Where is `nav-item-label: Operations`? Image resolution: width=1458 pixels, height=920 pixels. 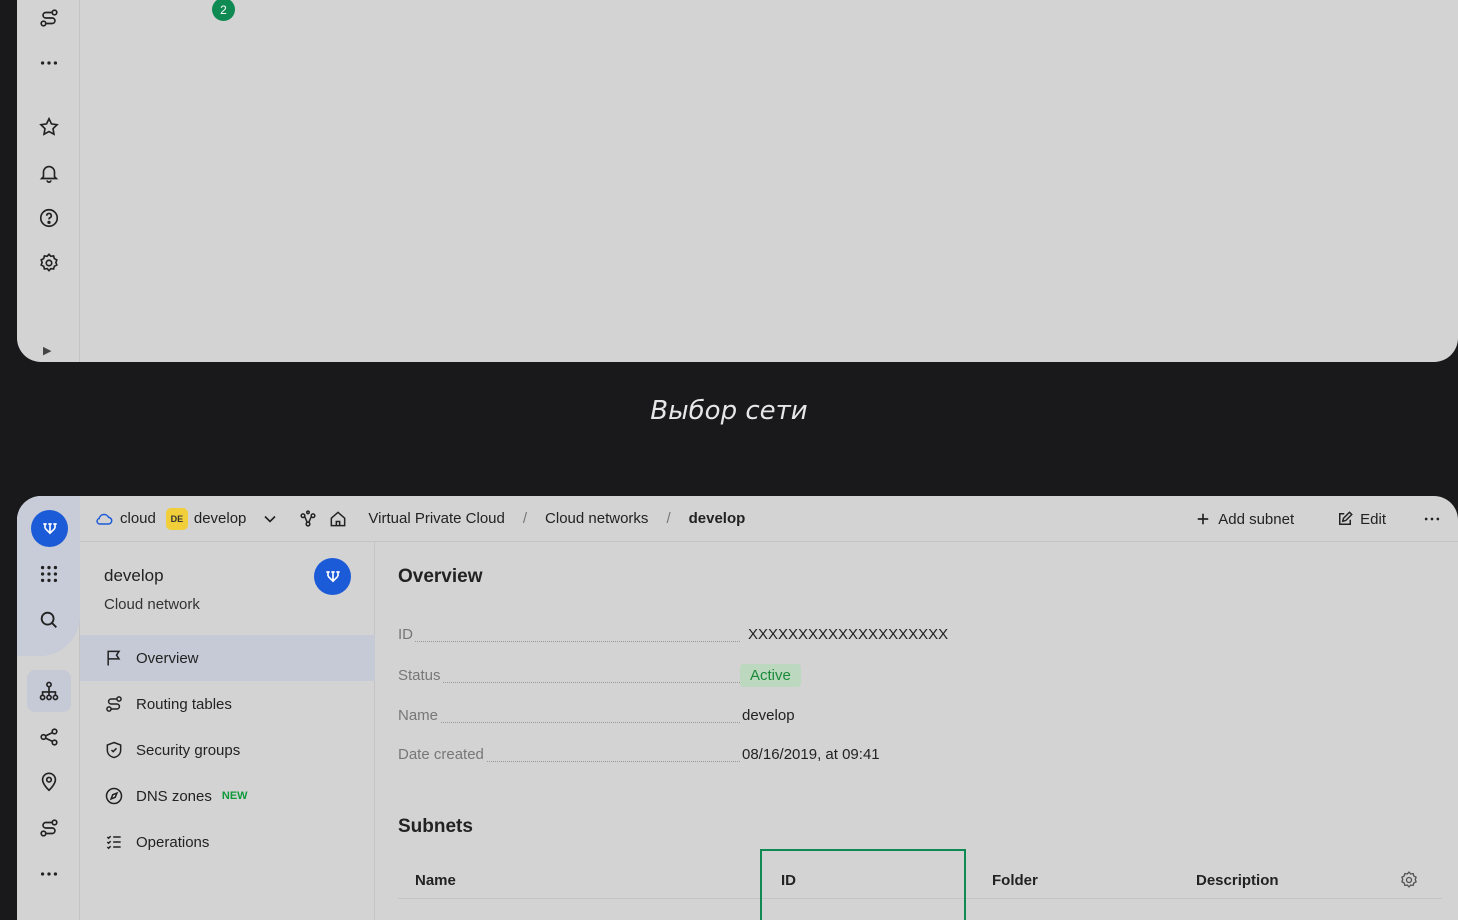
nav-item-label: Operations is located at coordinates (173, 842).